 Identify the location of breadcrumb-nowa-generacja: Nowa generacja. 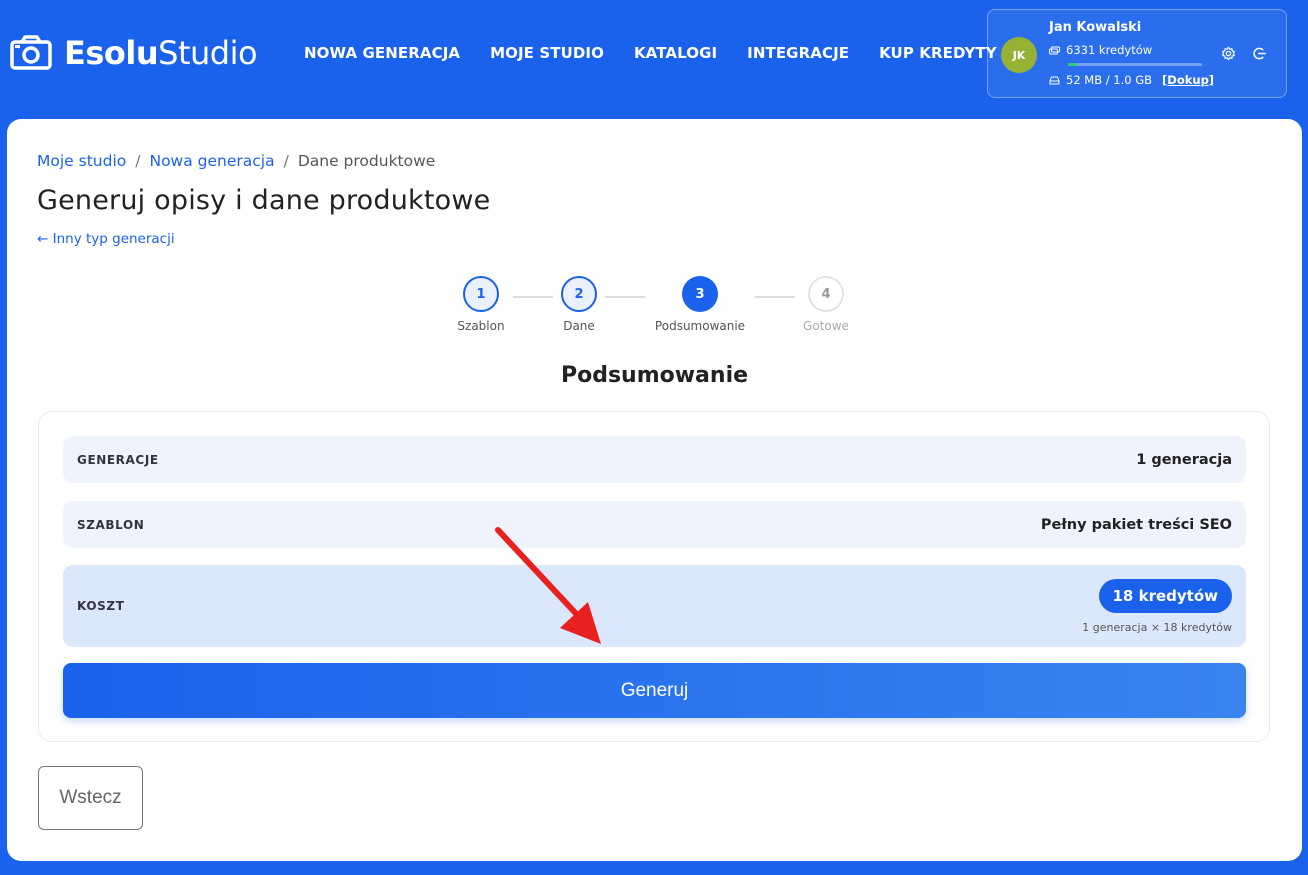
(211, 161).